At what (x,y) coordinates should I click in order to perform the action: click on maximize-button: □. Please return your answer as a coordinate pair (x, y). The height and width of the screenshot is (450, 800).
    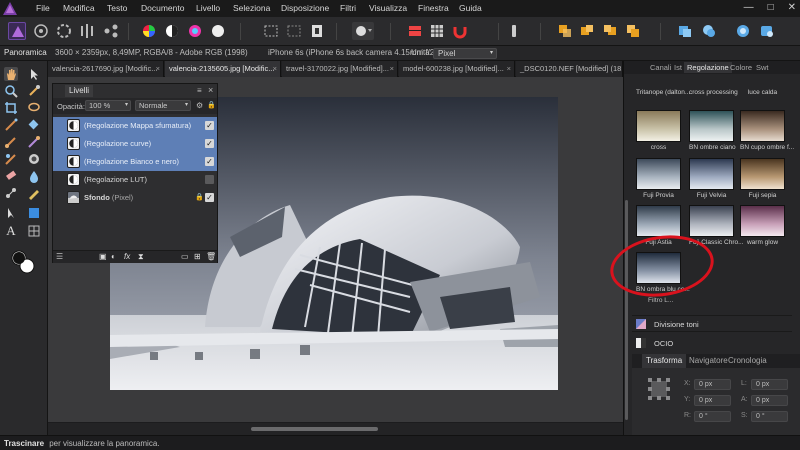
    Looking at the image, I should click on (771, 8).